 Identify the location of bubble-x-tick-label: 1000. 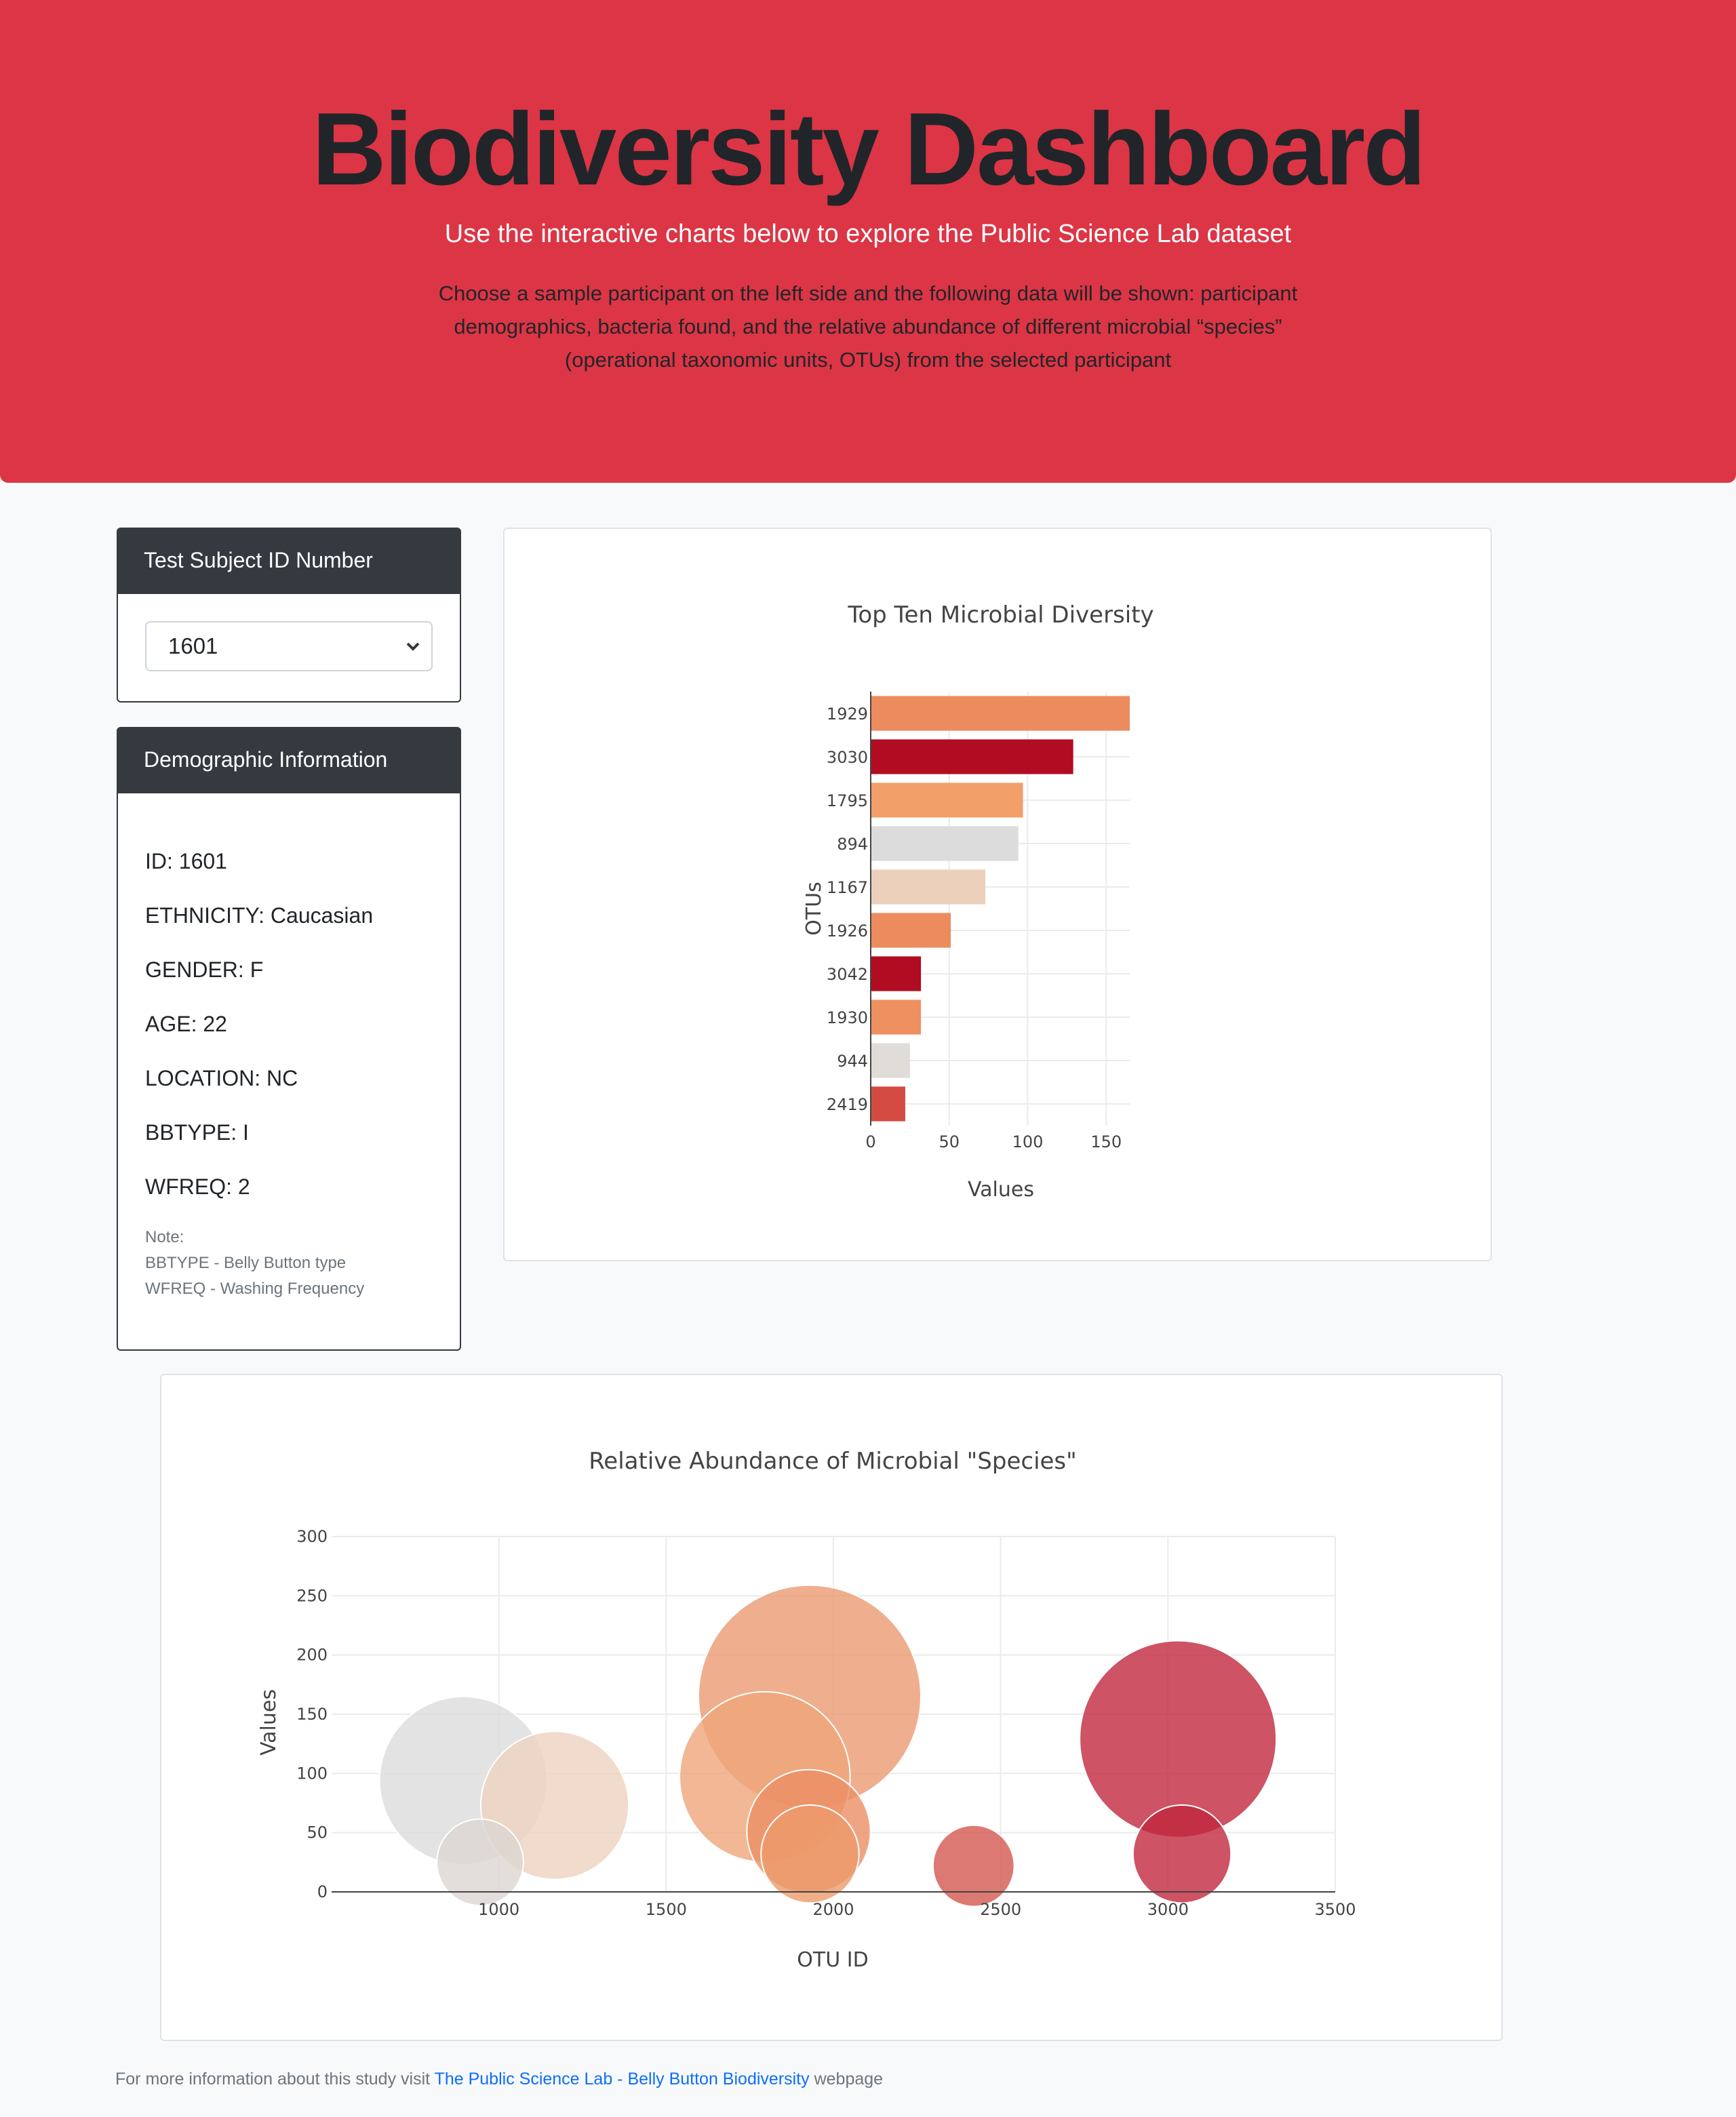
(498, 1909).